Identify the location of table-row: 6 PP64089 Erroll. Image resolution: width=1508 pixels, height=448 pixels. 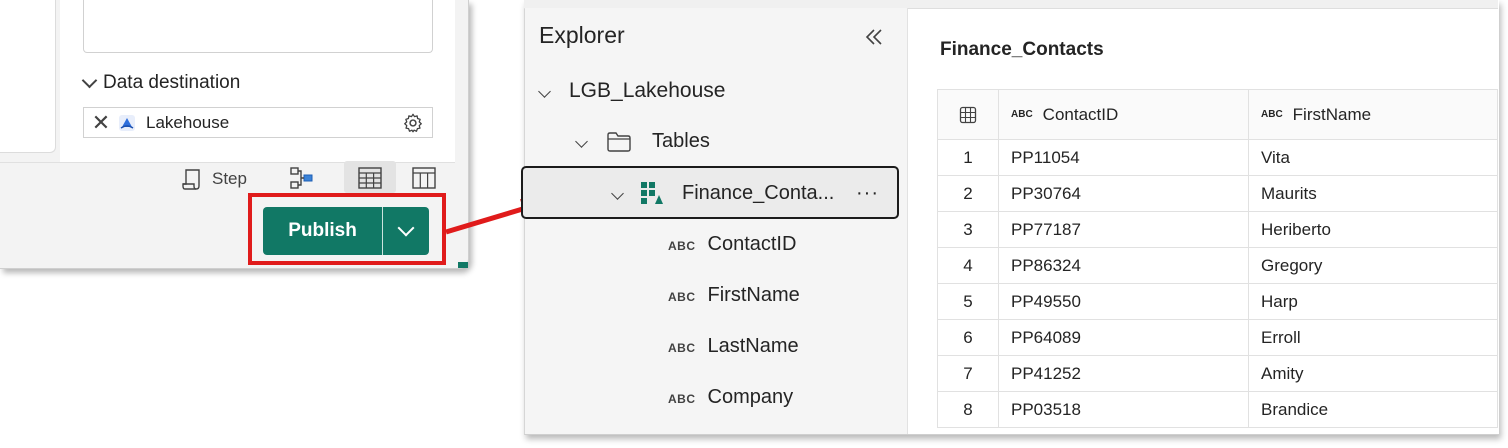
(1217, 337).